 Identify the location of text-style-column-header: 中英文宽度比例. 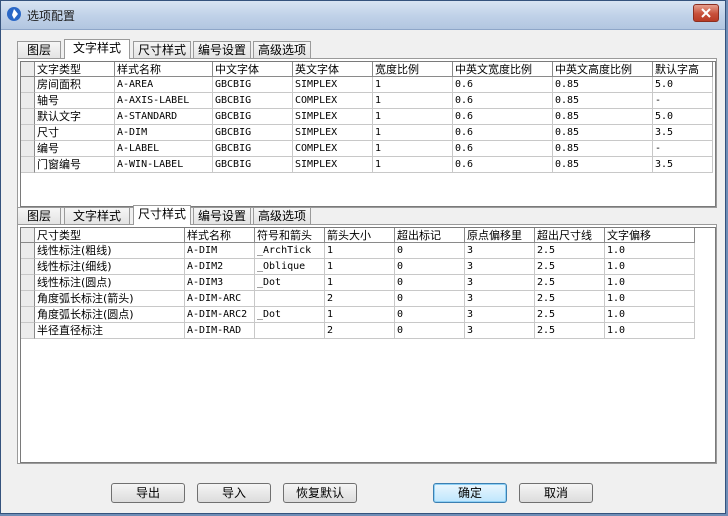
(503, 69).